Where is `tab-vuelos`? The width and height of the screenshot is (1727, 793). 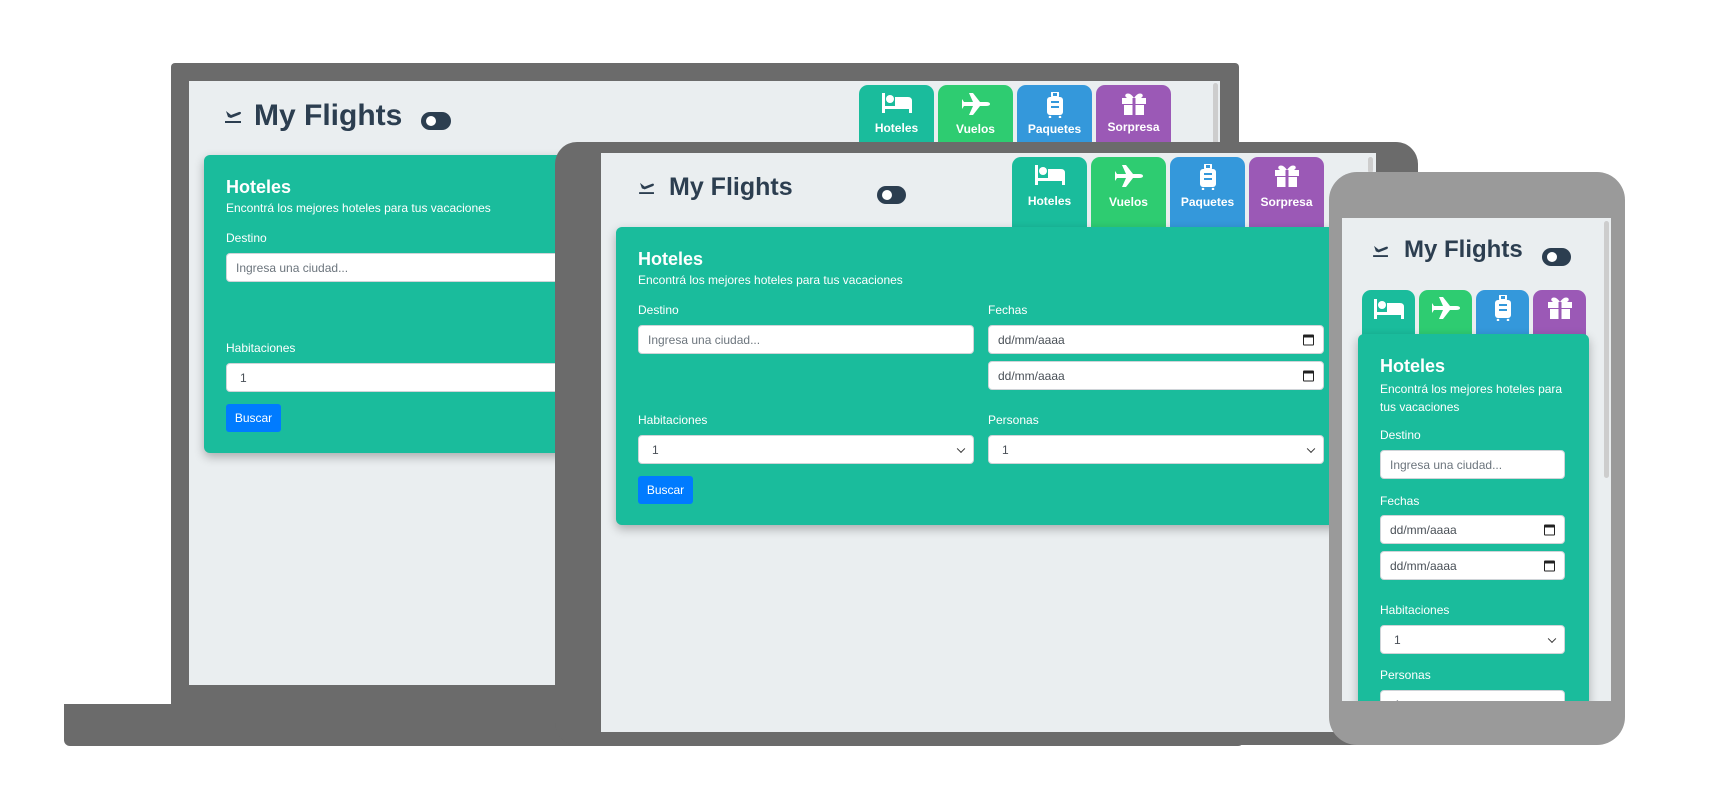 tab-vuelos is located at coordinates (1445, 312).